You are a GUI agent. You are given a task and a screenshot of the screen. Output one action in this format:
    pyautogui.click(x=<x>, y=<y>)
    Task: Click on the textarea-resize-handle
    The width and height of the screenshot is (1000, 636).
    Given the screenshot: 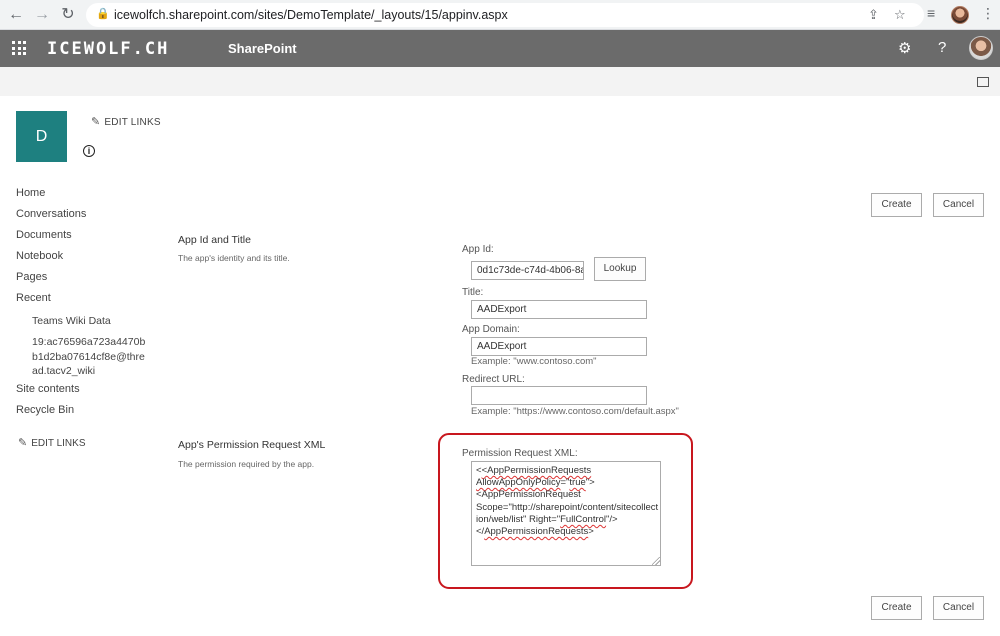 What is the action you would take?
    pyautogui.click(x=656, y=561)
    